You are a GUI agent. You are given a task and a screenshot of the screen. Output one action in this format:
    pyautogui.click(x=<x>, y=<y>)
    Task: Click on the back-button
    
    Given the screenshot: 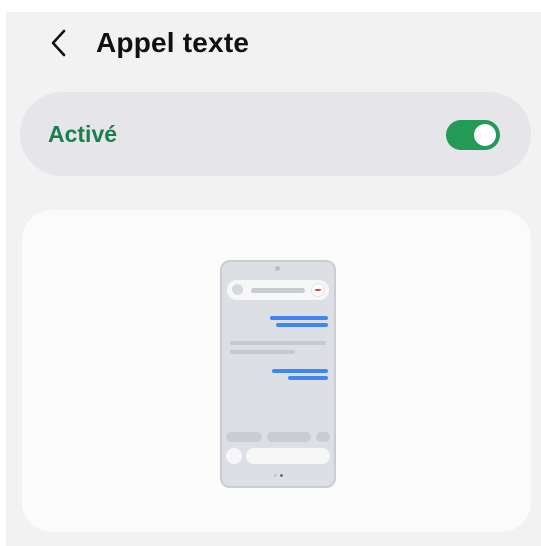 What is the action you would take?
    pyautogui.click(x=59, y=43)
    